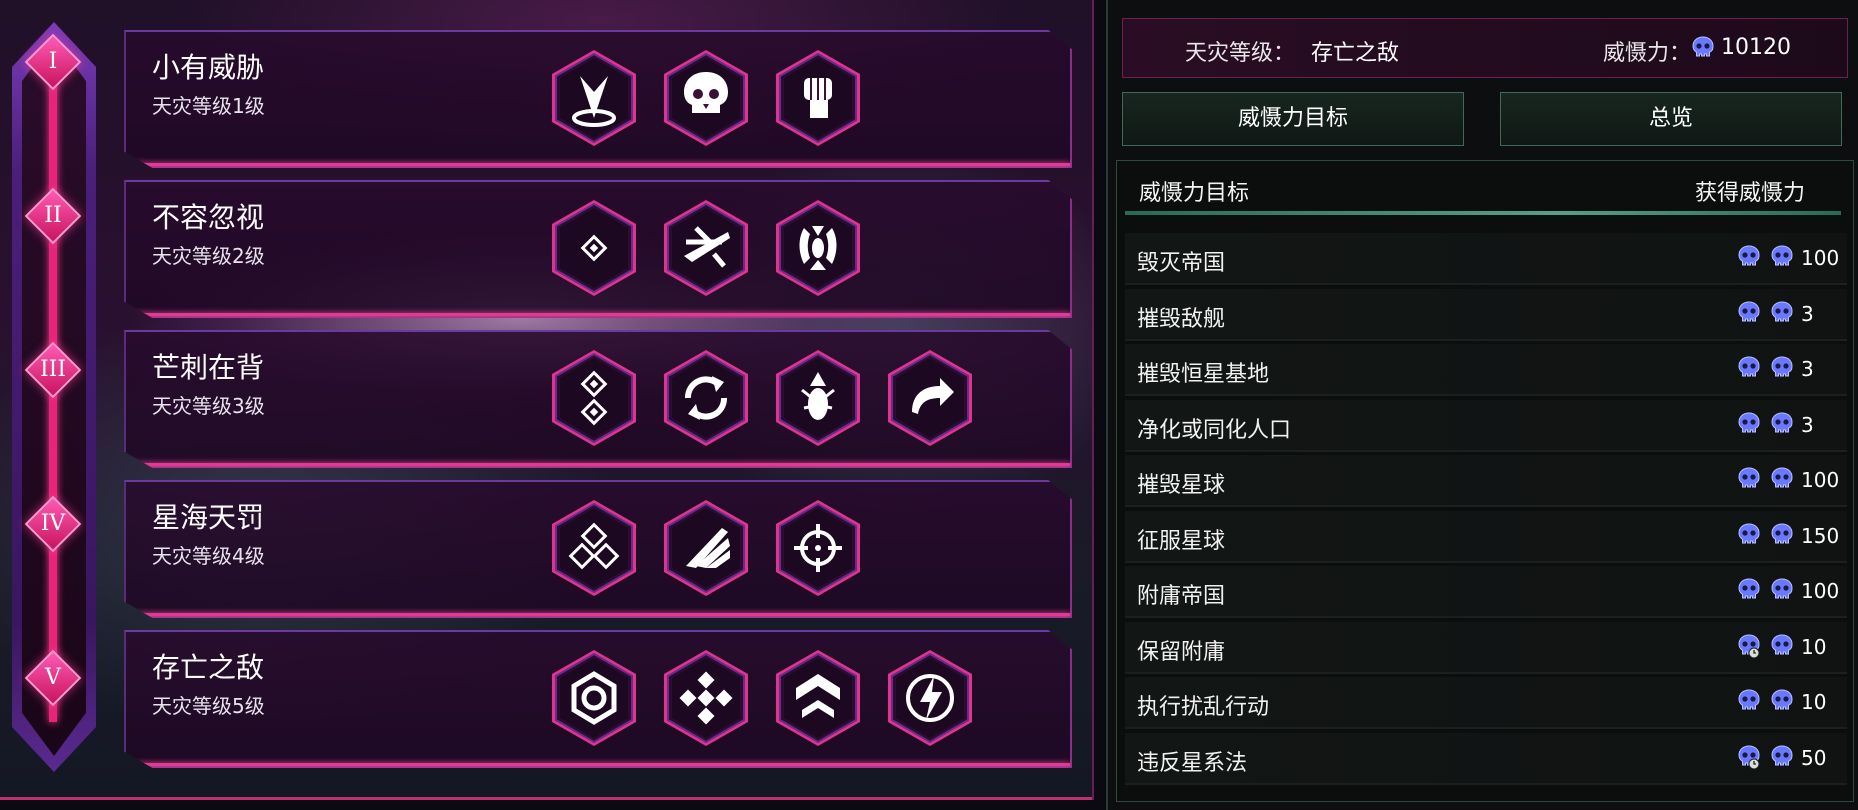 This screenshot has width=1858, height=810. What do you see at coordinates (818, 698) in the screenshot?
I see `chevron-rank-icon` at bounding box center [818, 698].